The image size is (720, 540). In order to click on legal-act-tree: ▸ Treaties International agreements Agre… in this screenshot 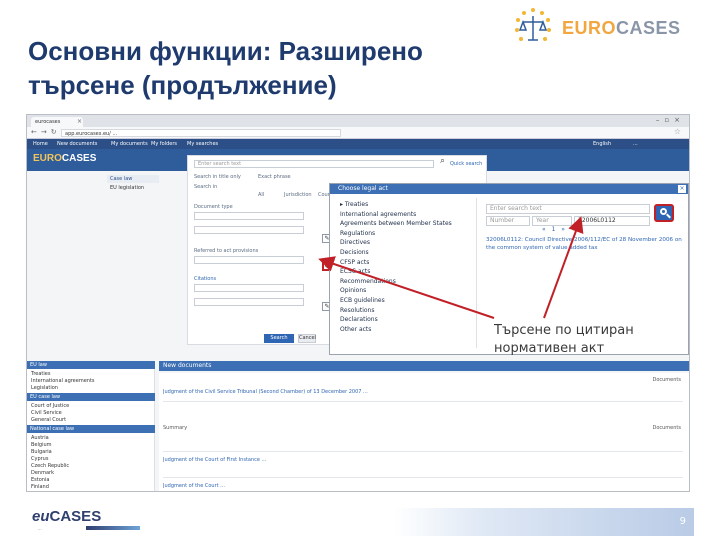, I will do `click(405, 267)`.